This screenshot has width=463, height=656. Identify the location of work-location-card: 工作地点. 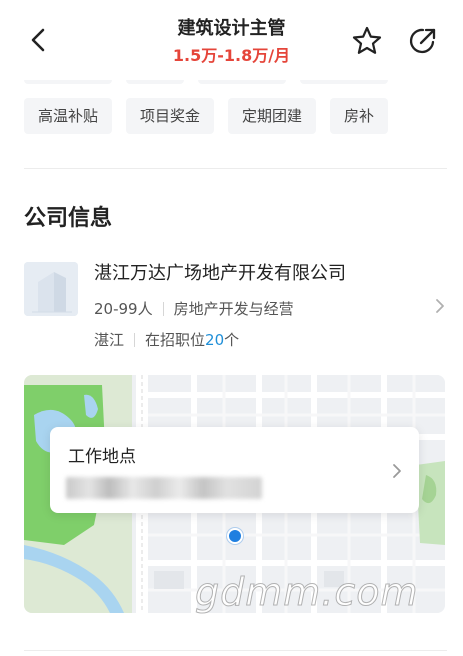
(234, 470).